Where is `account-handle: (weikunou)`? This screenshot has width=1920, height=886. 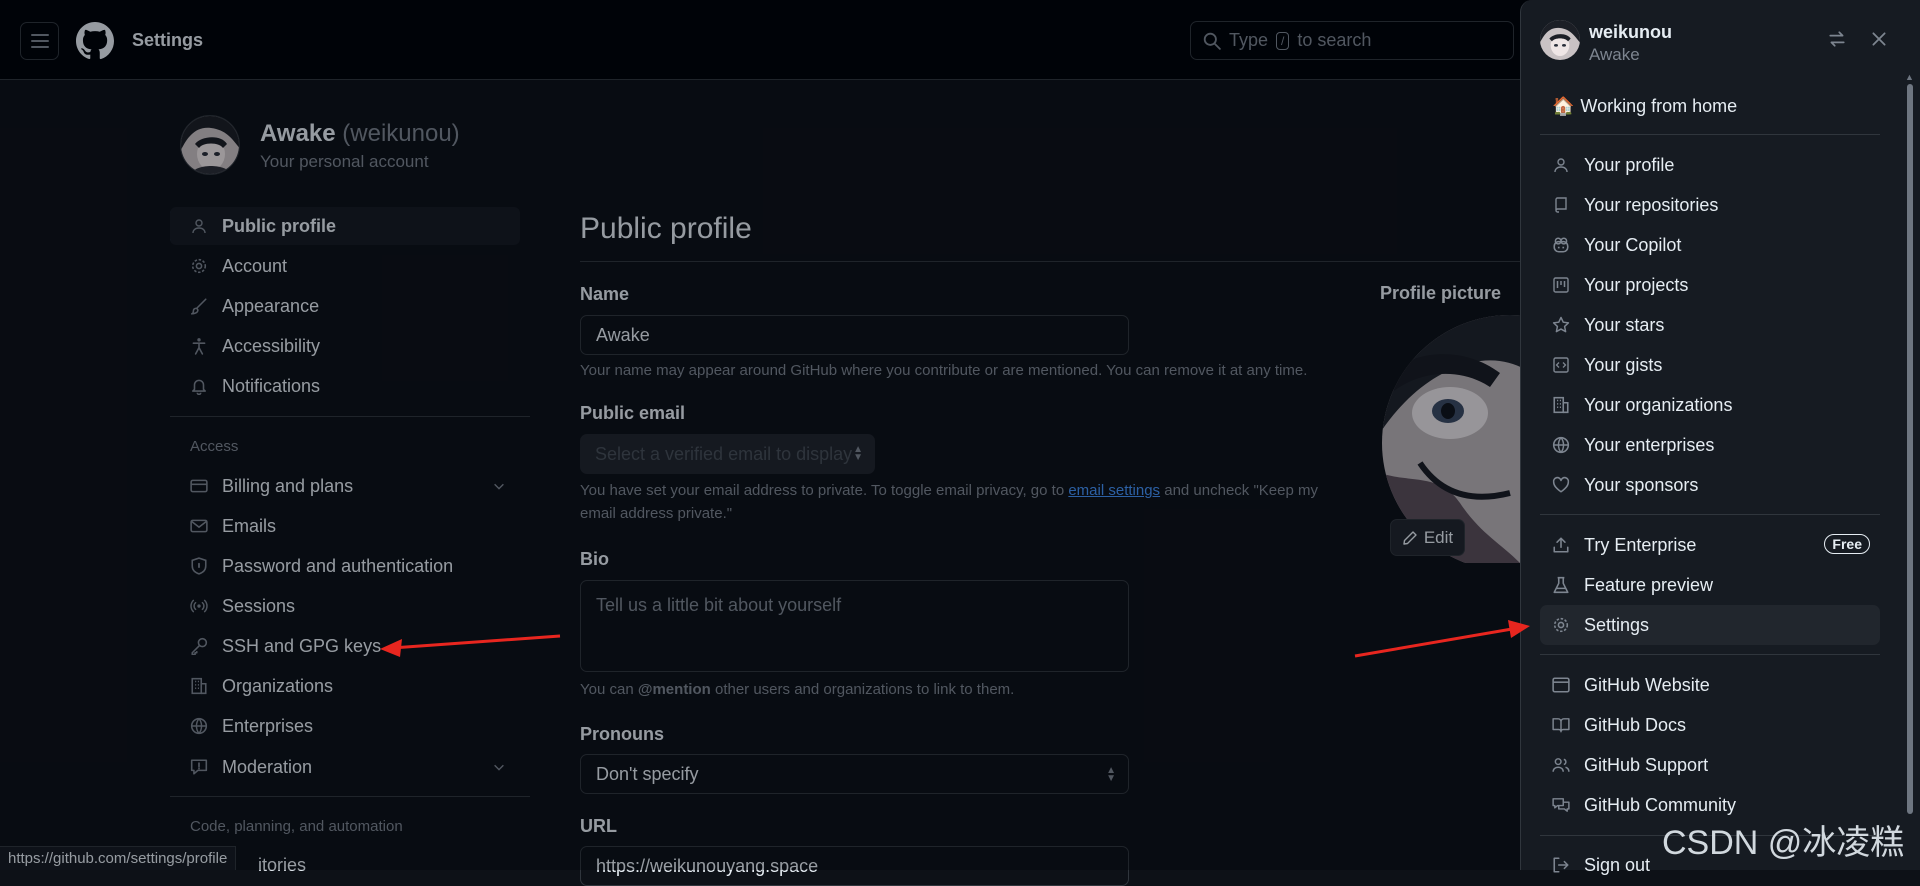
account-handle: (weikunou) is located at coordinates (401, 133).